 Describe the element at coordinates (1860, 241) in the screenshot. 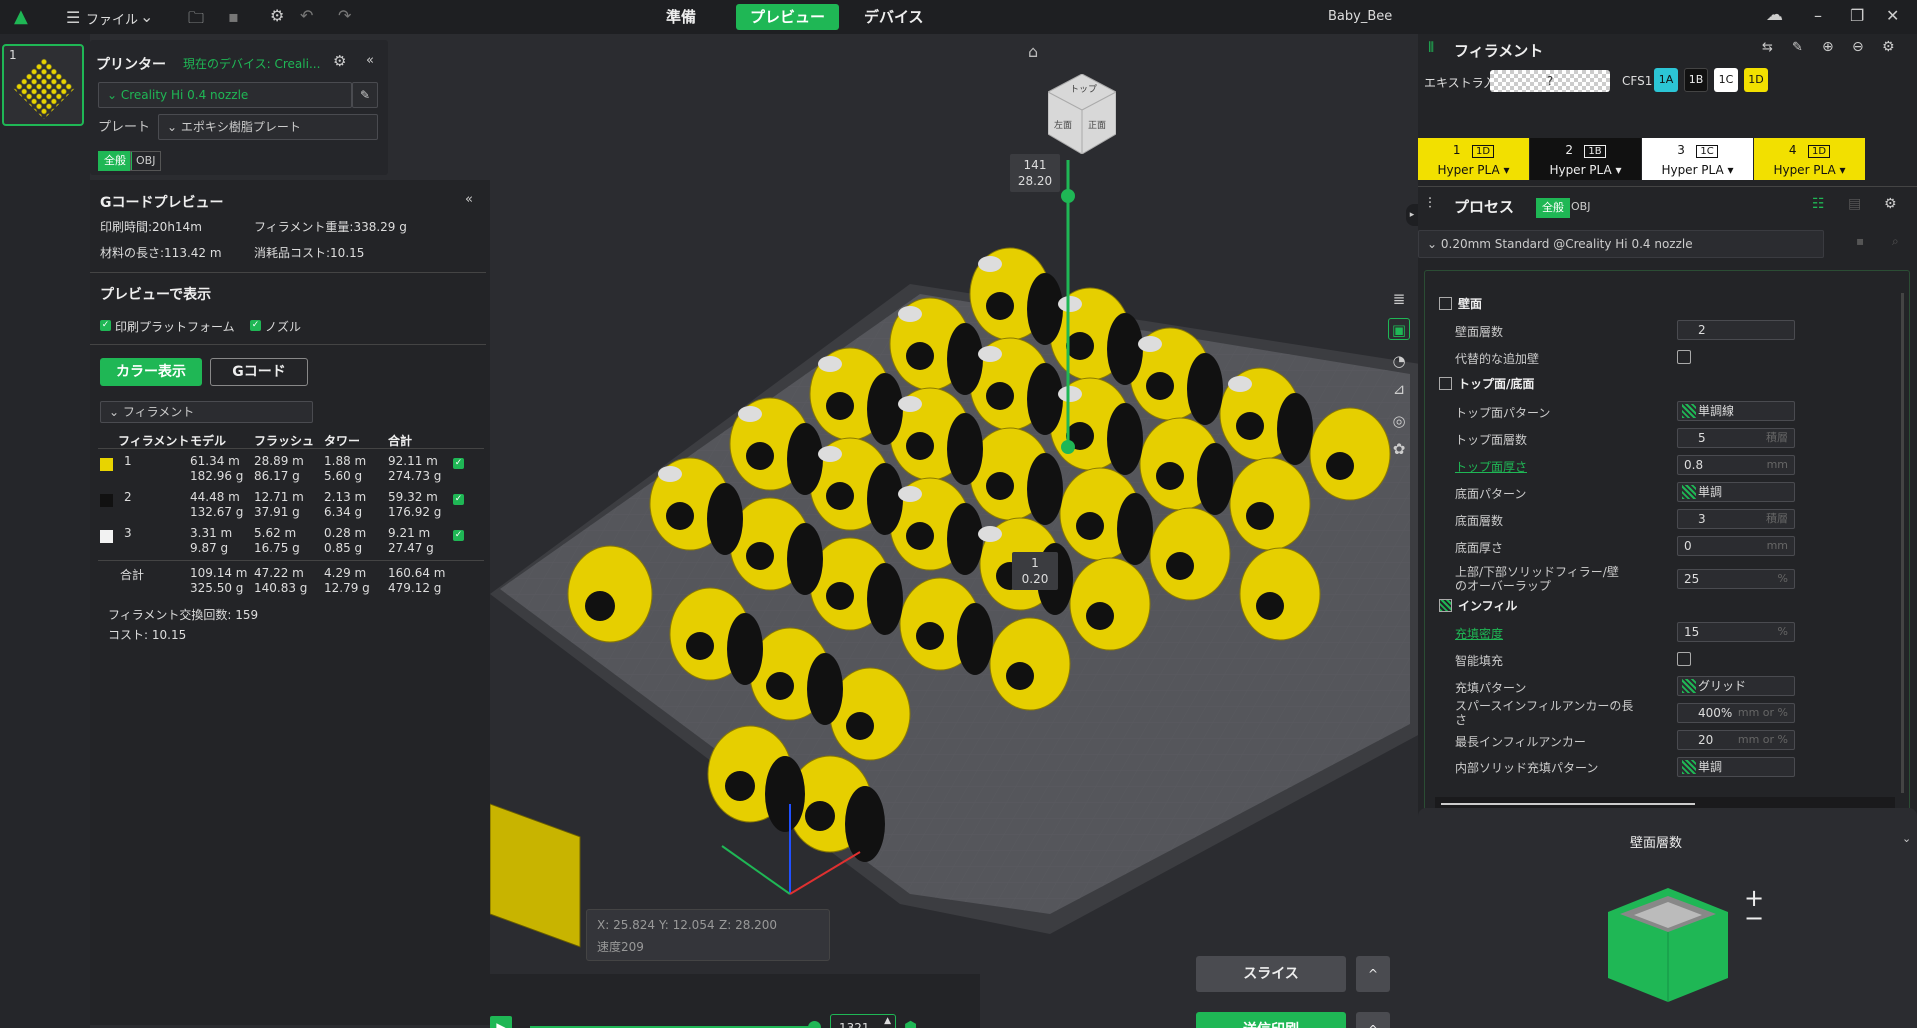

I see `save-preset-icon: ▪` at that location.